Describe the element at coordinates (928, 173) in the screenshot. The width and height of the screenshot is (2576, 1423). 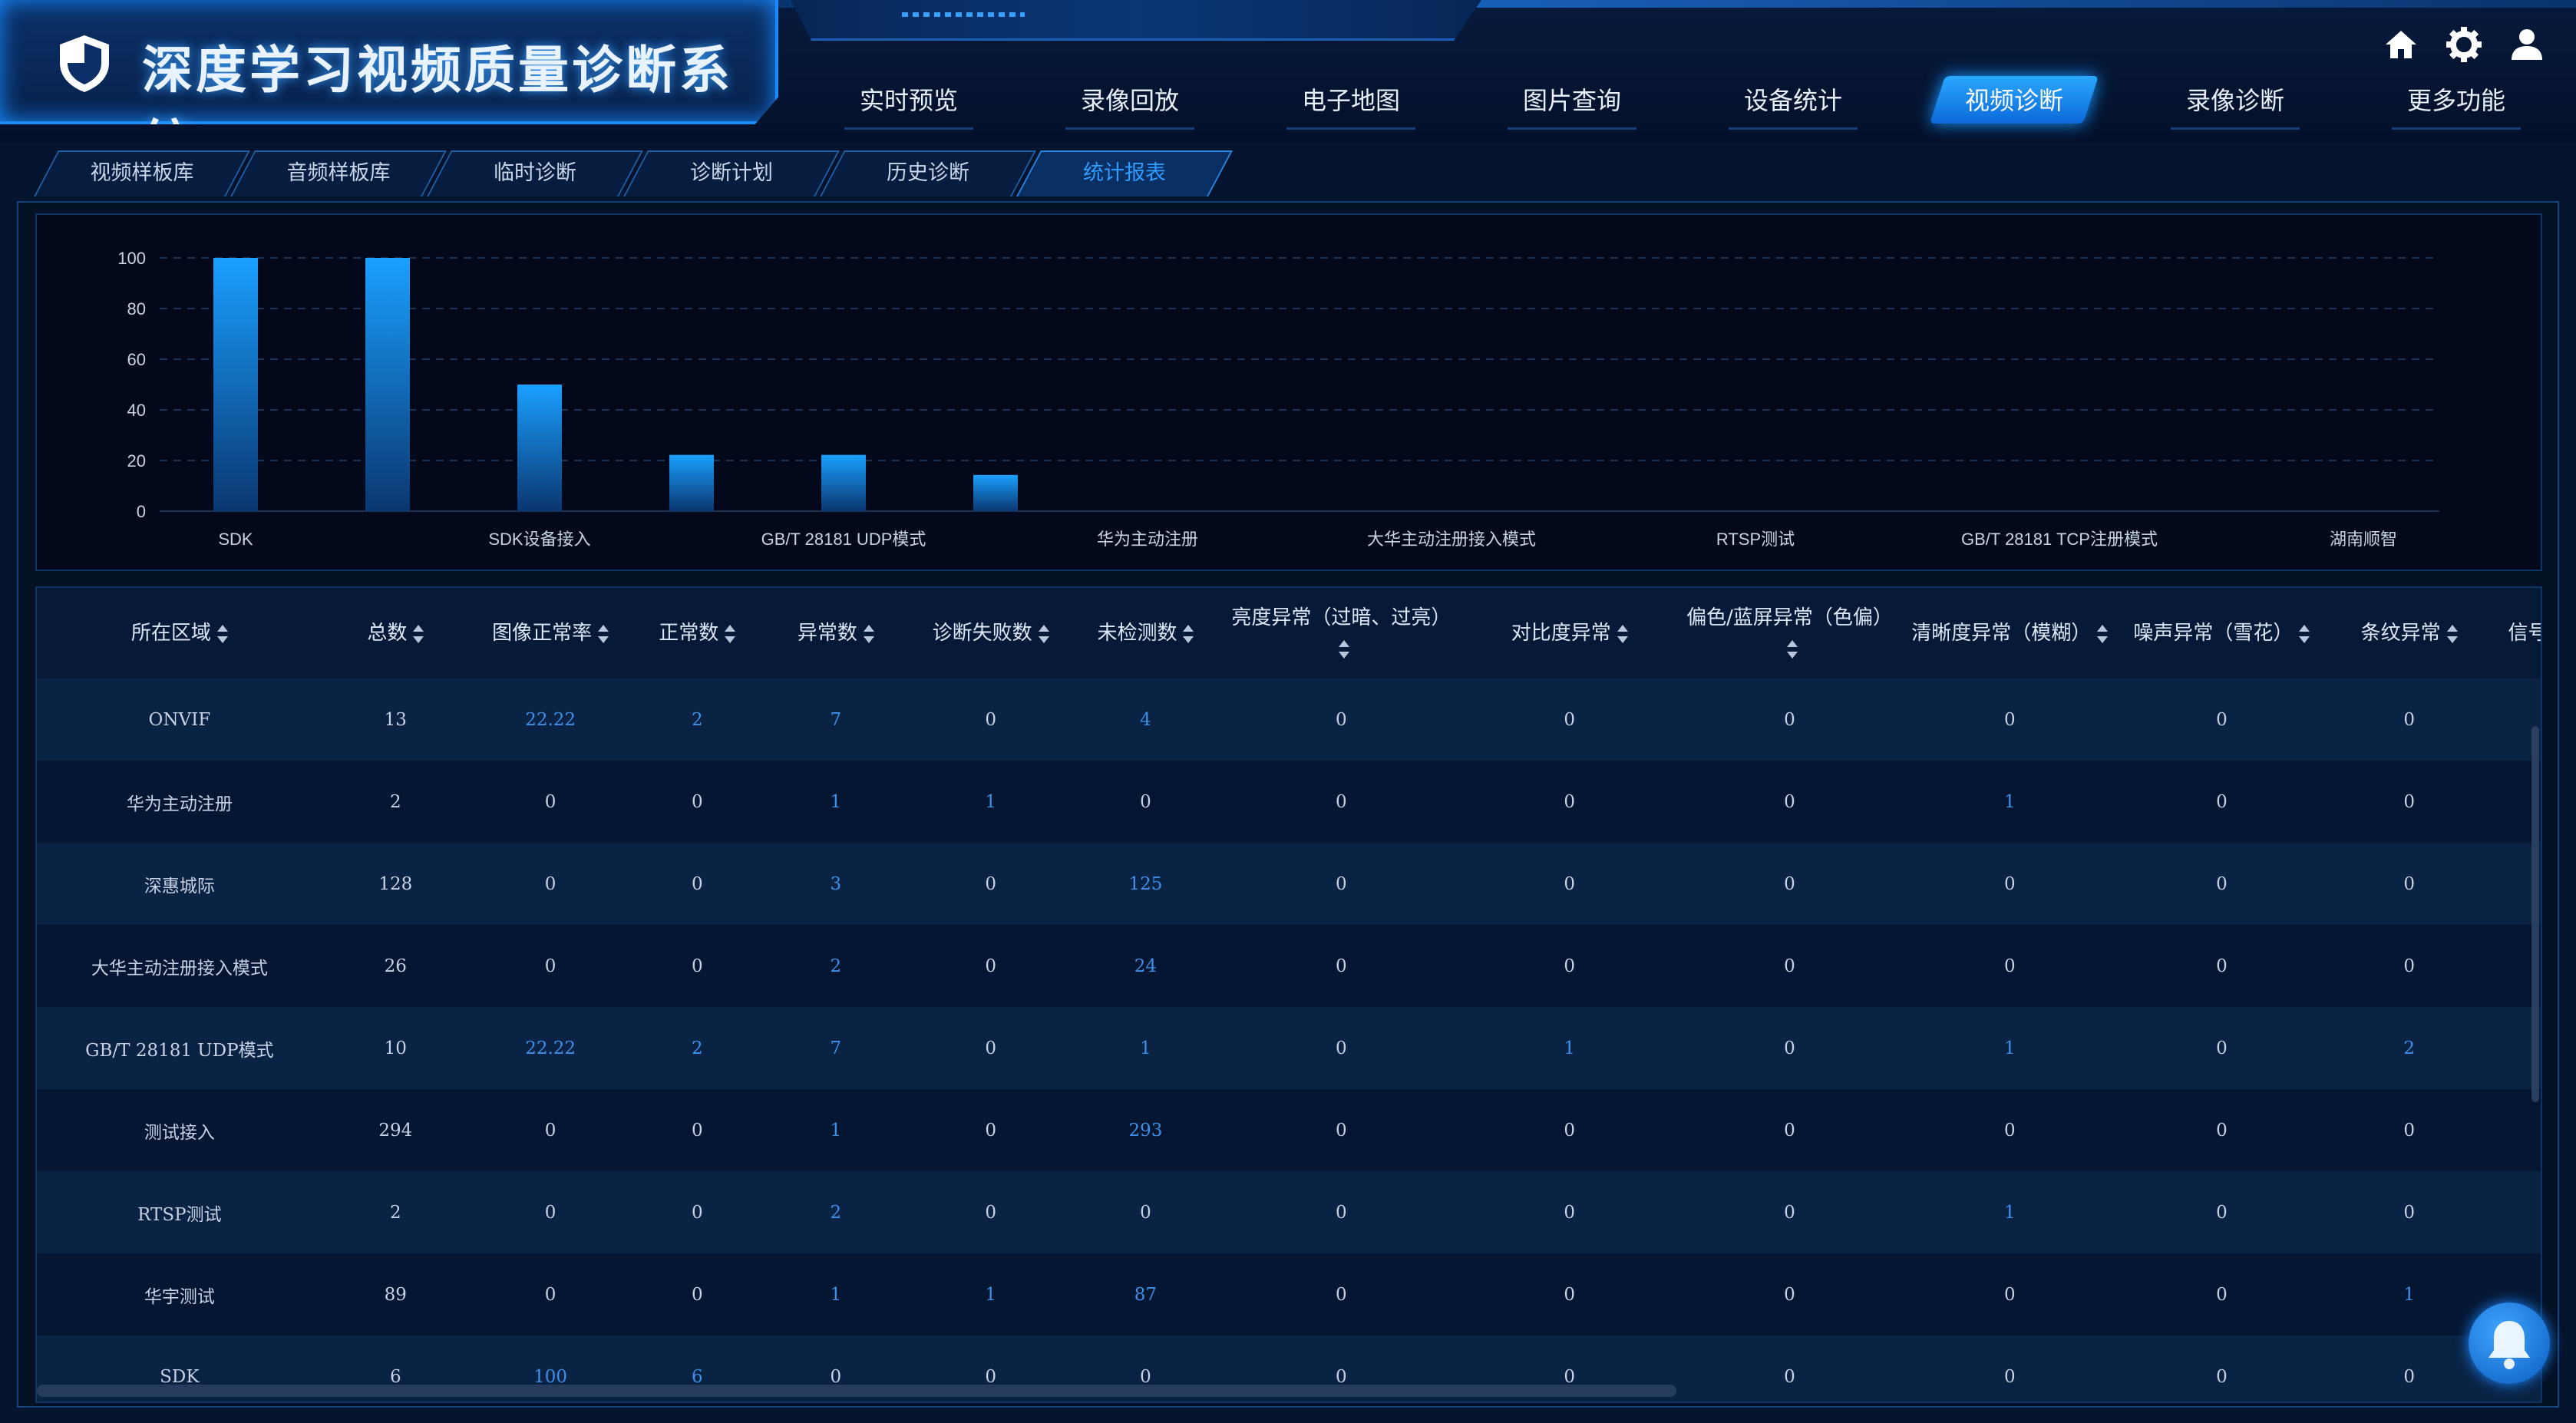
I see `tab-history-diagnosis: 历史诊断` at that location.